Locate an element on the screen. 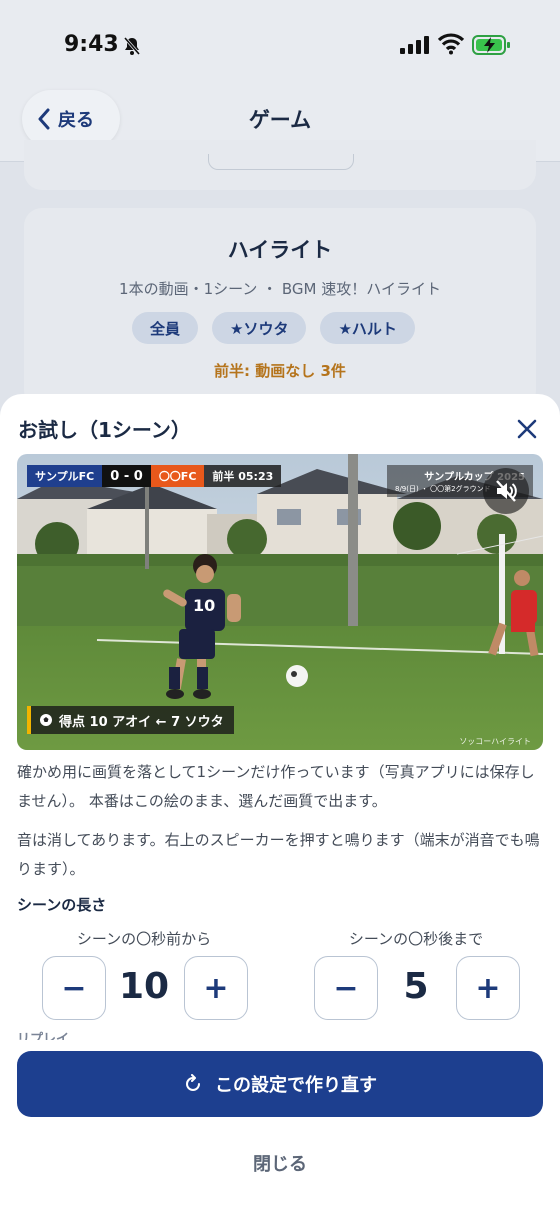 This screenshot has width=560, height=1218. card-title: ハイライト is located at coordinates (280, 250).